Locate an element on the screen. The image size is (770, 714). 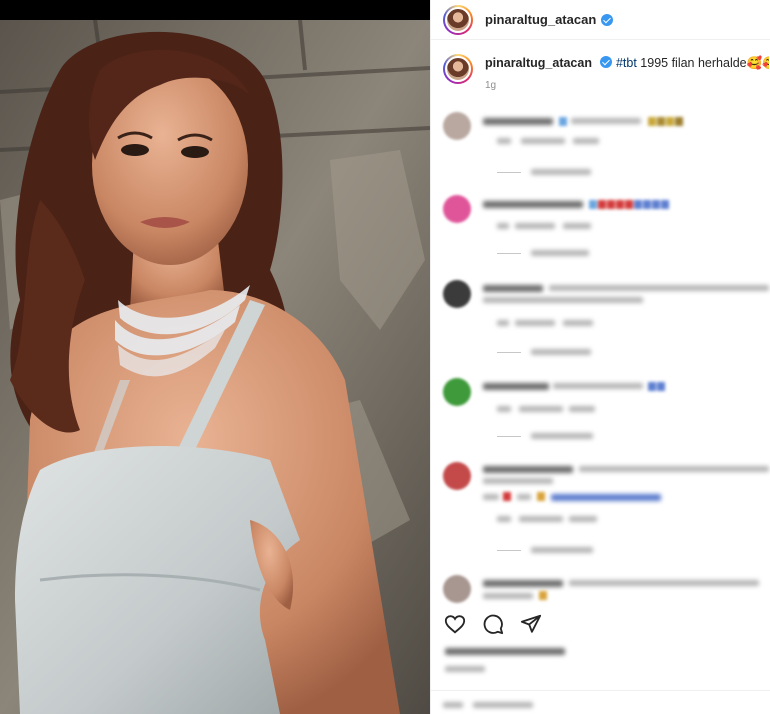
caption-avatar is located at coordinates (458, 69).